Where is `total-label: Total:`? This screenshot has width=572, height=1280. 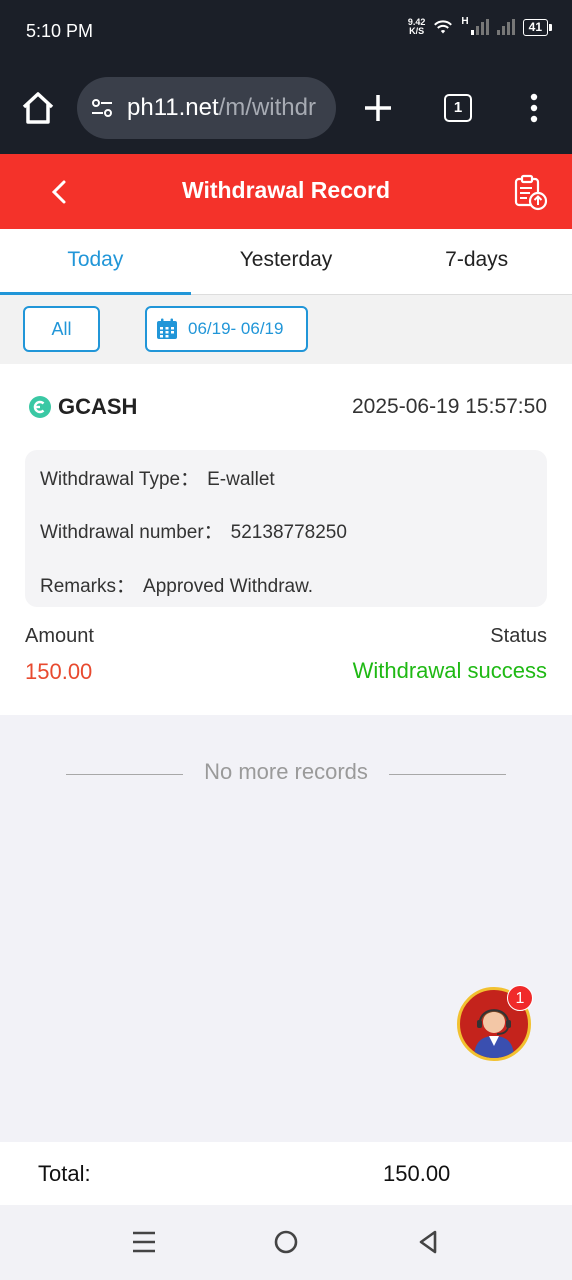
total-label: Total: is located at coordinates (64, 1173).